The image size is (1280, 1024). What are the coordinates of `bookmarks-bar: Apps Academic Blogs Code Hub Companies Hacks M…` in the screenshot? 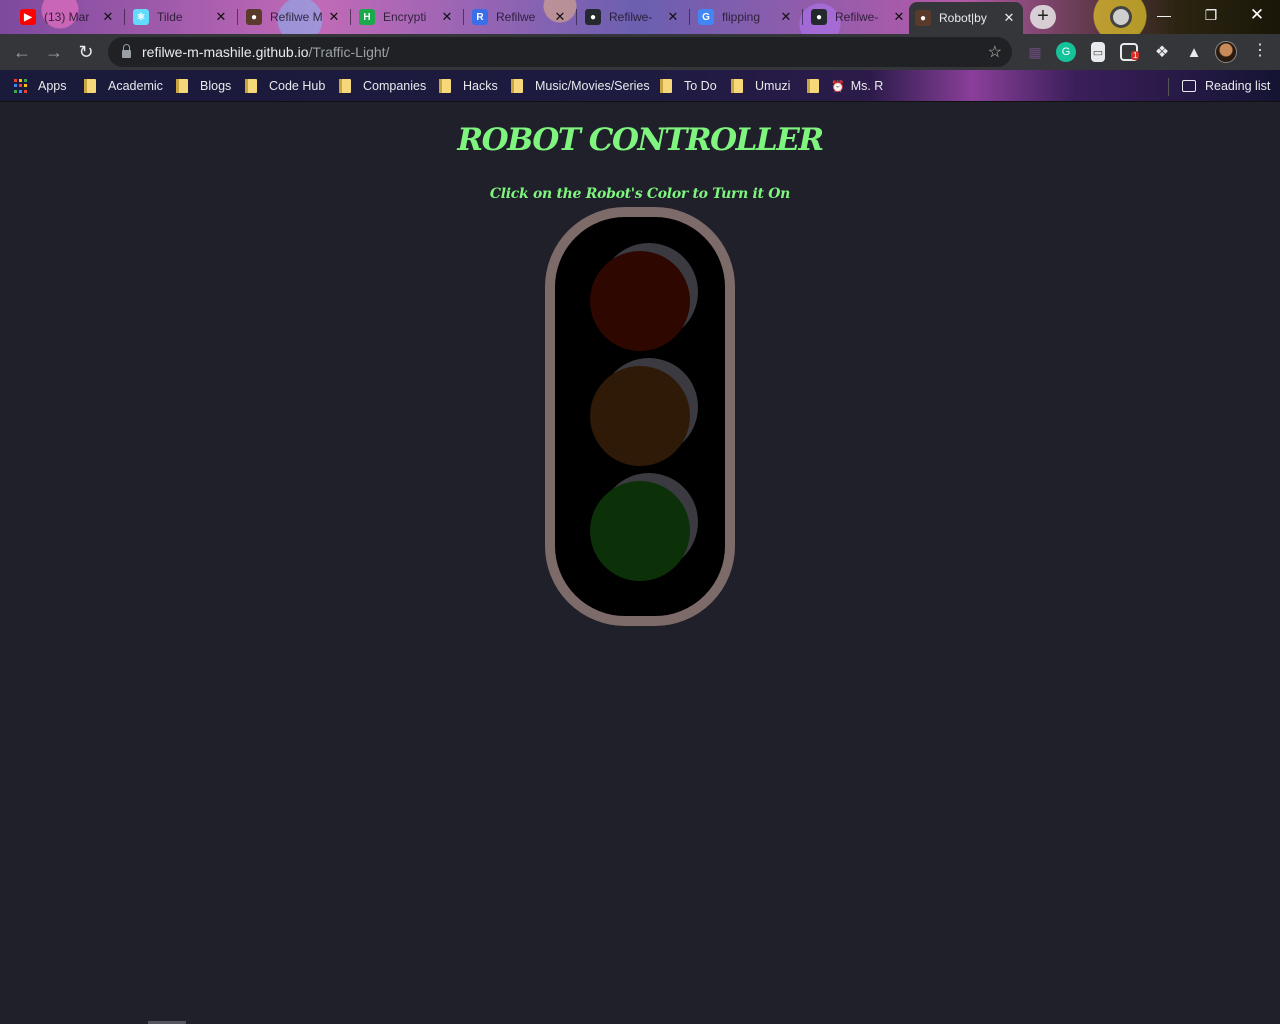 It's located at (640, 86).